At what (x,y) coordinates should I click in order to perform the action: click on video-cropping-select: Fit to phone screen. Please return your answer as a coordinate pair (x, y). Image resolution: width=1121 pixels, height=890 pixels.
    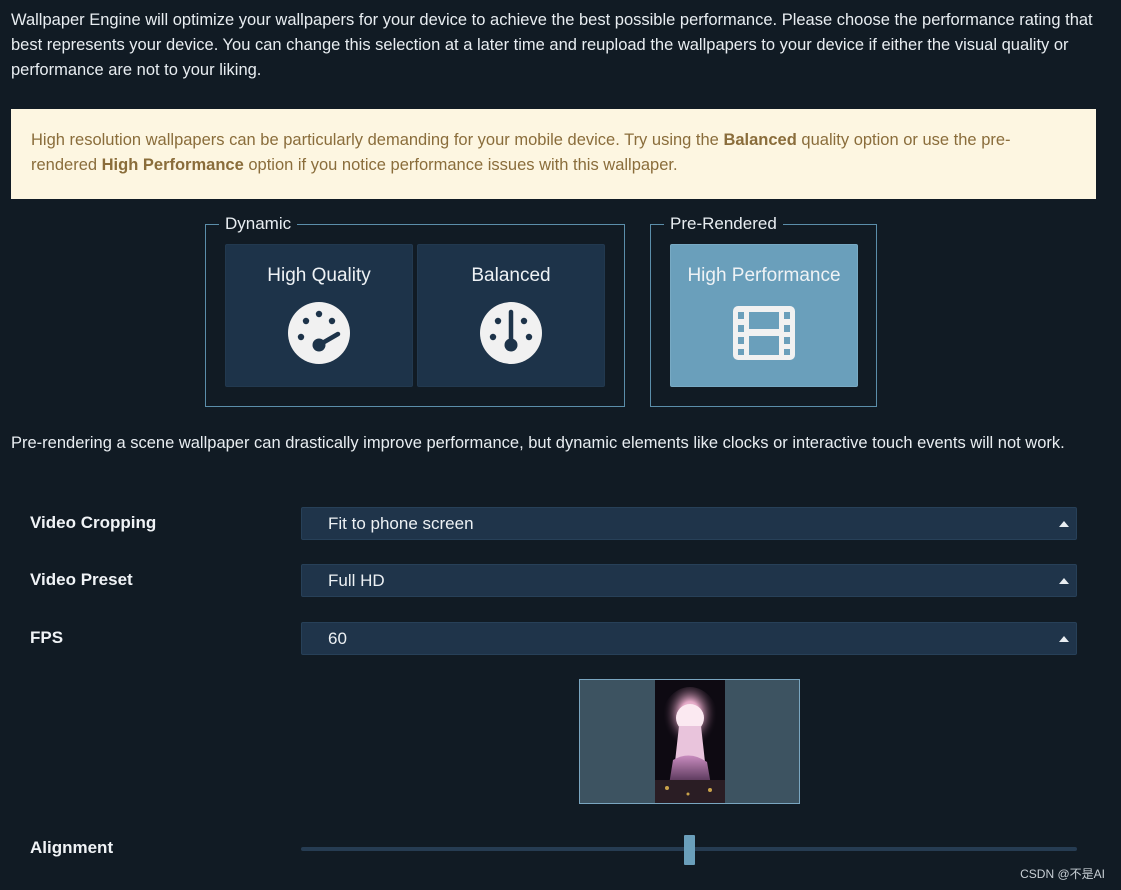
    Looking at the image, I should click on (689, 523).